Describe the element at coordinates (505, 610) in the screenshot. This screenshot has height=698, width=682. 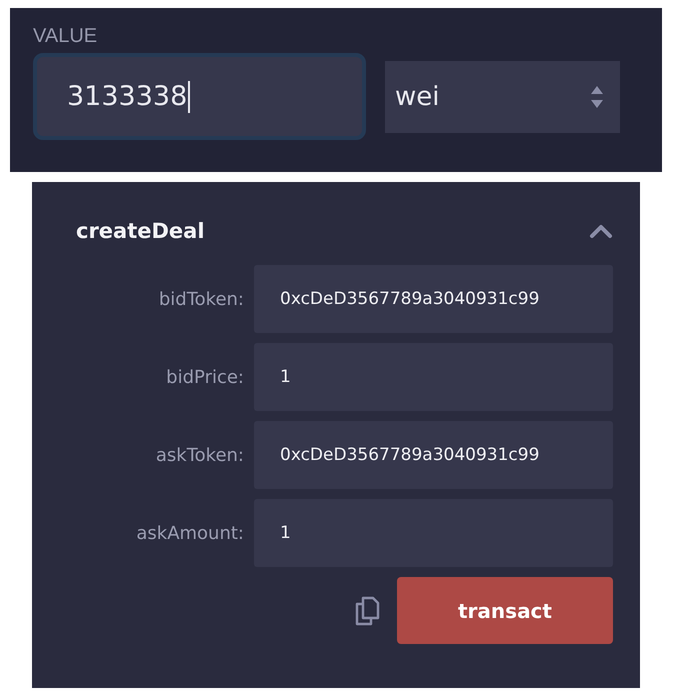
I see `transact-button: transact` at that location.